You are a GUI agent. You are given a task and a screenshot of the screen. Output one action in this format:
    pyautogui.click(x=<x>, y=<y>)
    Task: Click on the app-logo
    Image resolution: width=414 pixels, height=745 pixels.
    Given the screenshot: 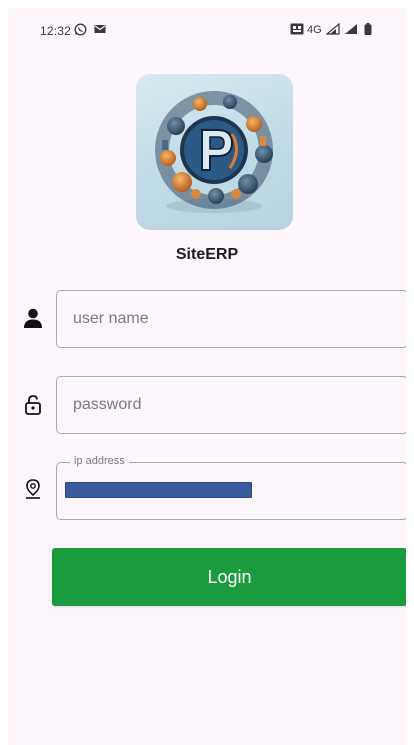 What is the action you would take?
    pyautogui.click(x=214, y=152)
    